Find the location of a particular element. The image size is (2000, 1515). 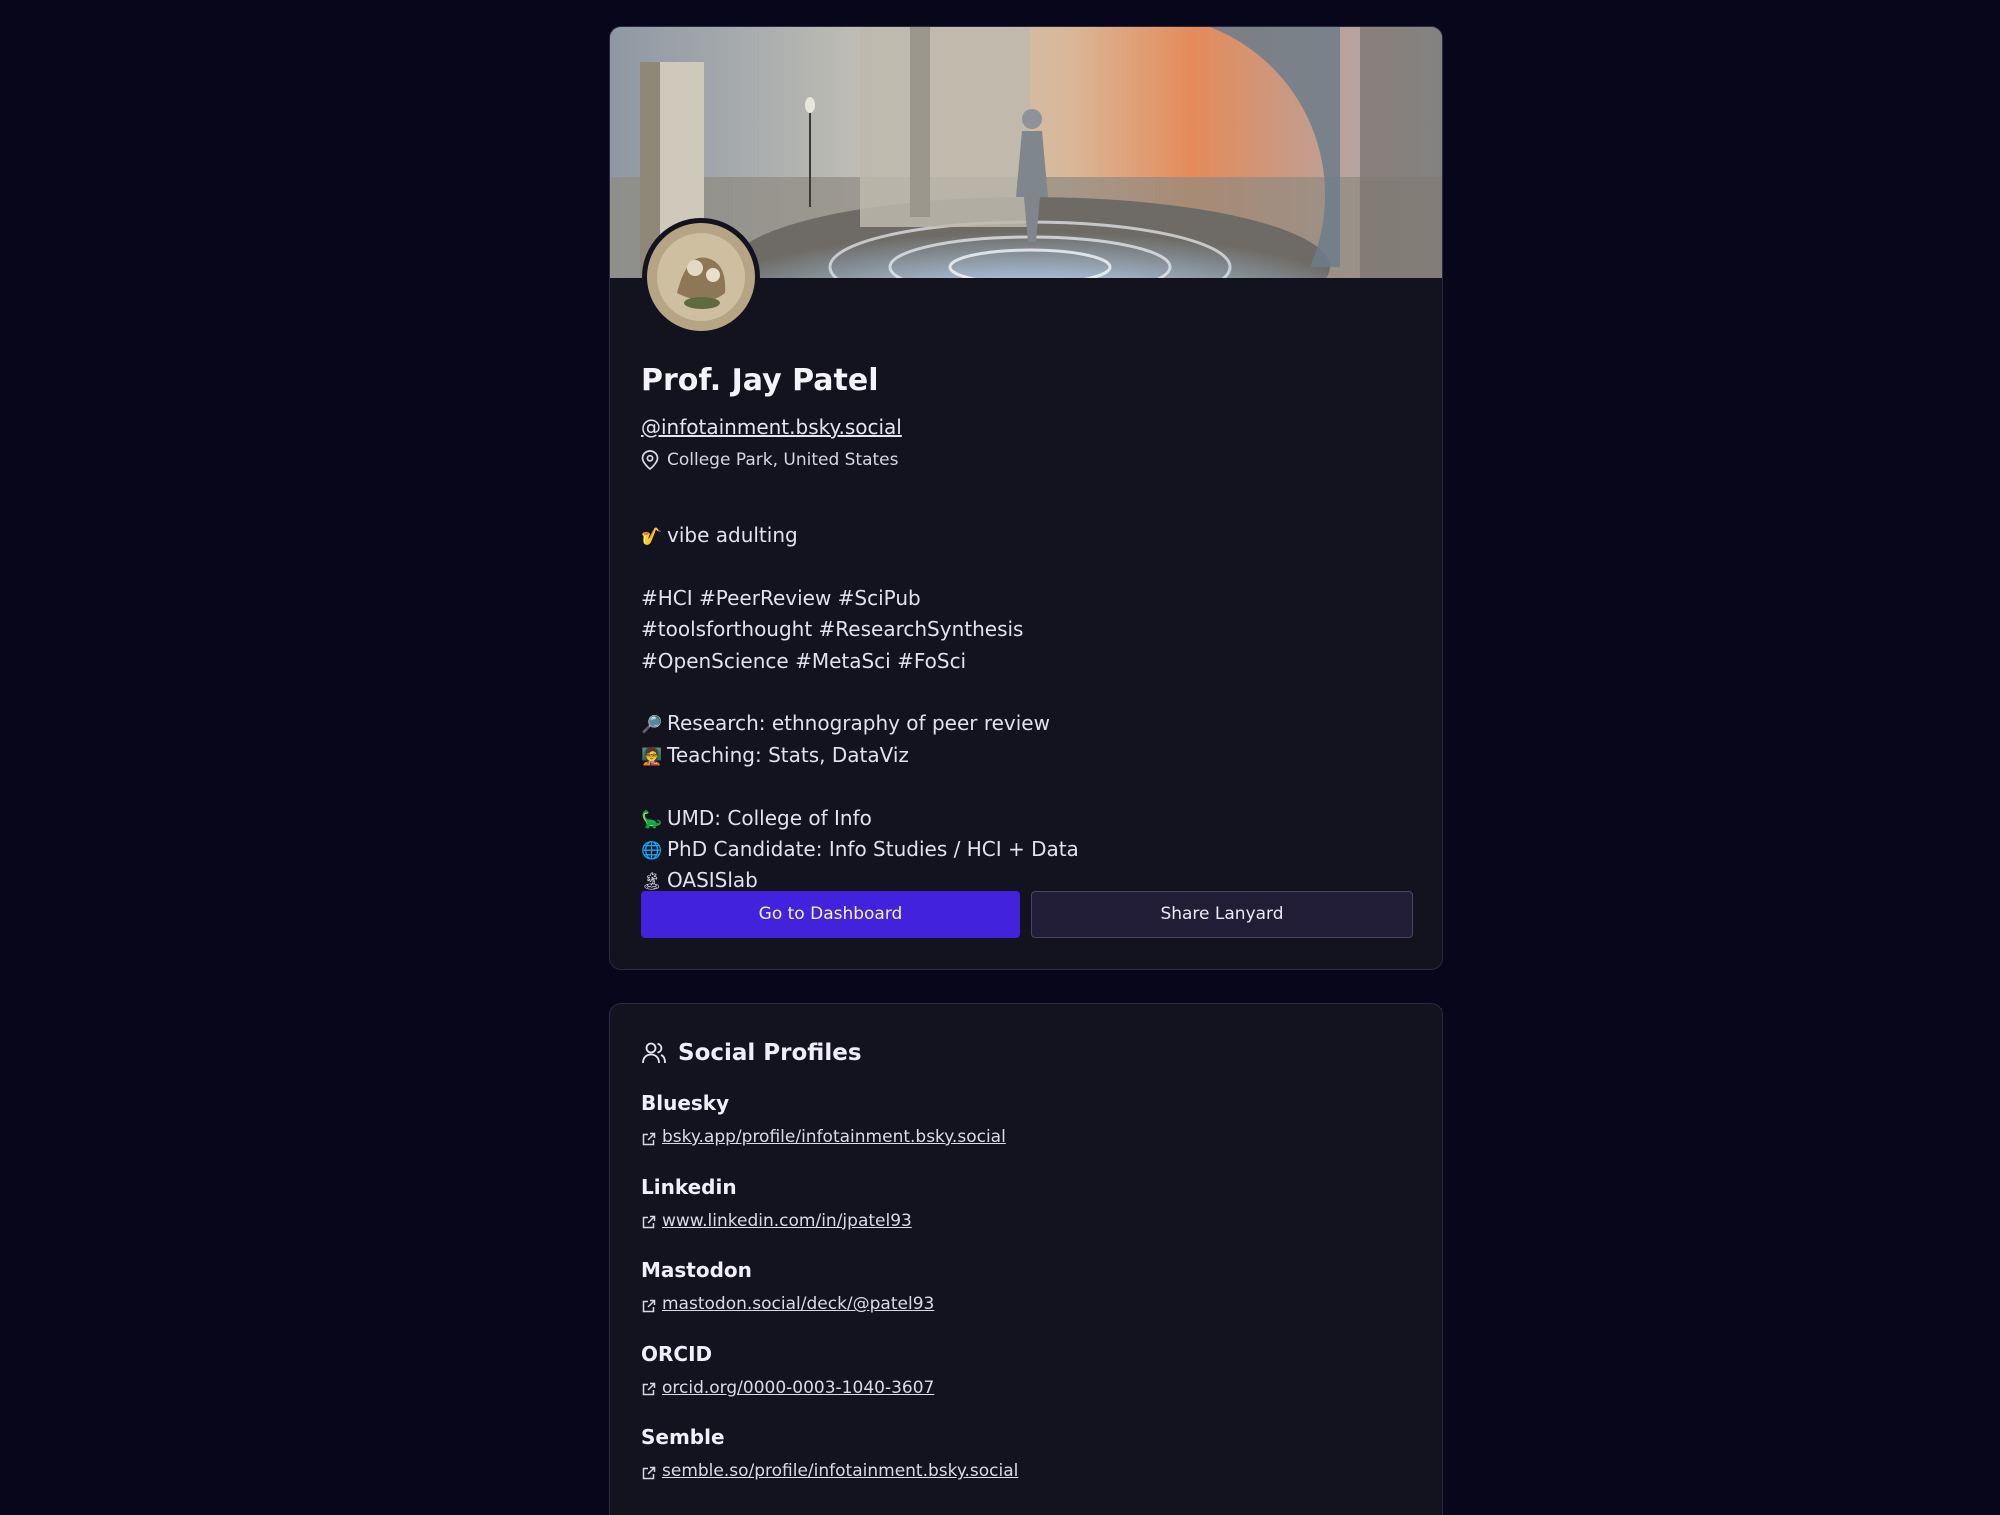

bio-line-text: UMD: College of Info is located at coordinates (769, 817).